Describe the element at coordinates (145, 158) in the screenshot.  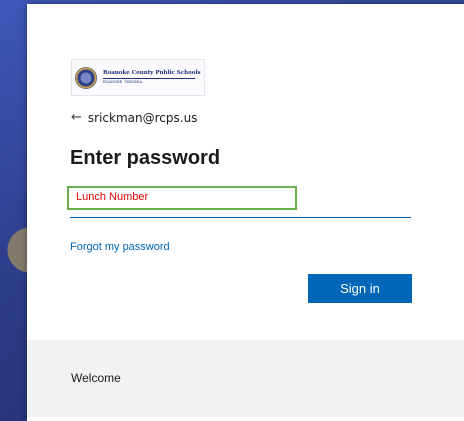
I see `page-title: Enter password` at that location.